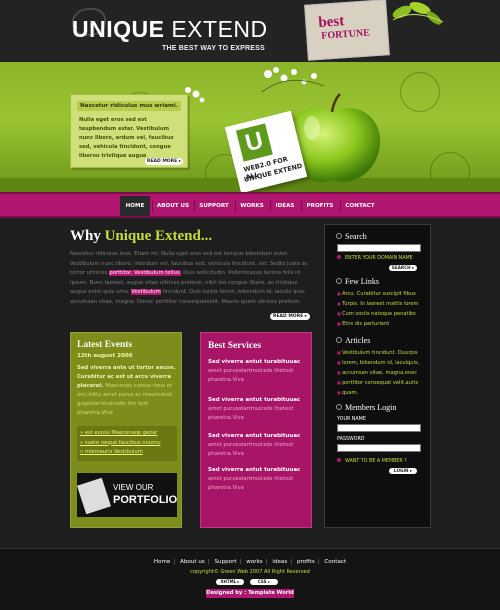 The width and height of the screenshot is (500, 610). I want to click on links-heading: Few Links, so click(357, 281).